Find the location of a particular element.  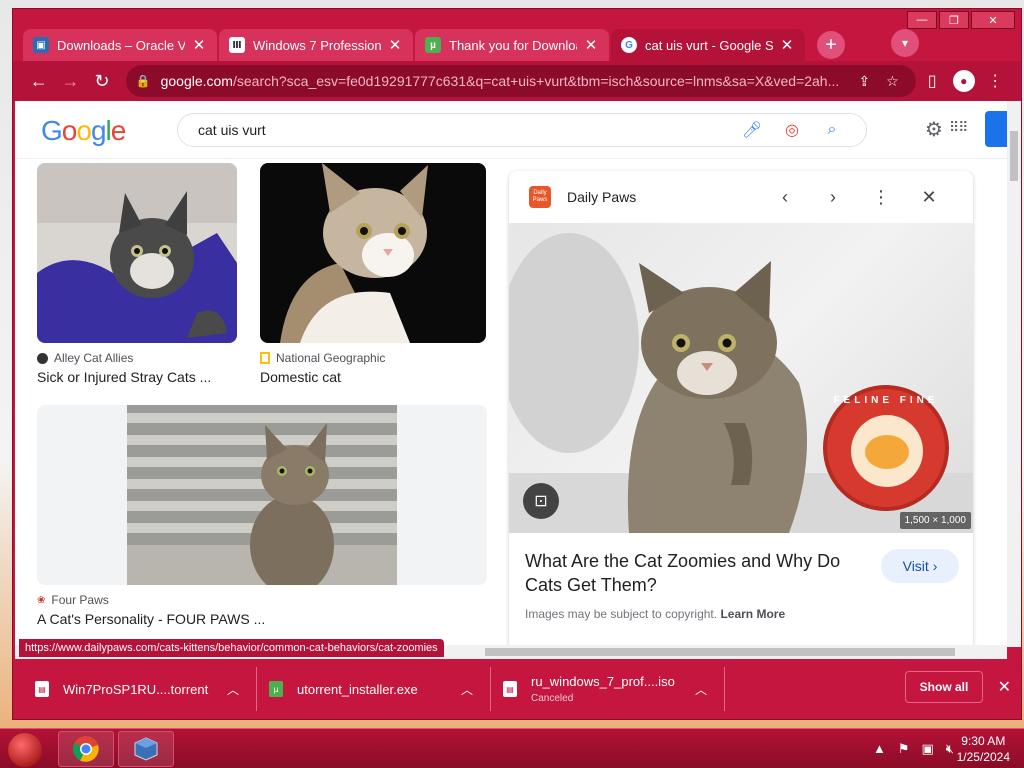

gear-icon: ⚙ is located at coordinates (934, 129).